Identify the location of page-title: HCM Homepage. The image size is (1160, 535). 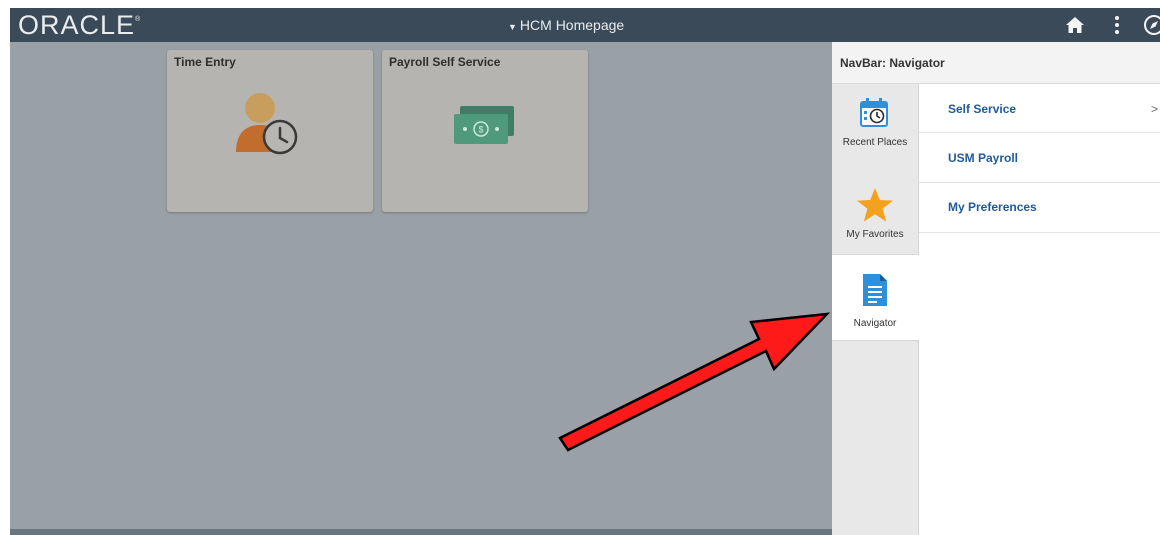
(572, 25).